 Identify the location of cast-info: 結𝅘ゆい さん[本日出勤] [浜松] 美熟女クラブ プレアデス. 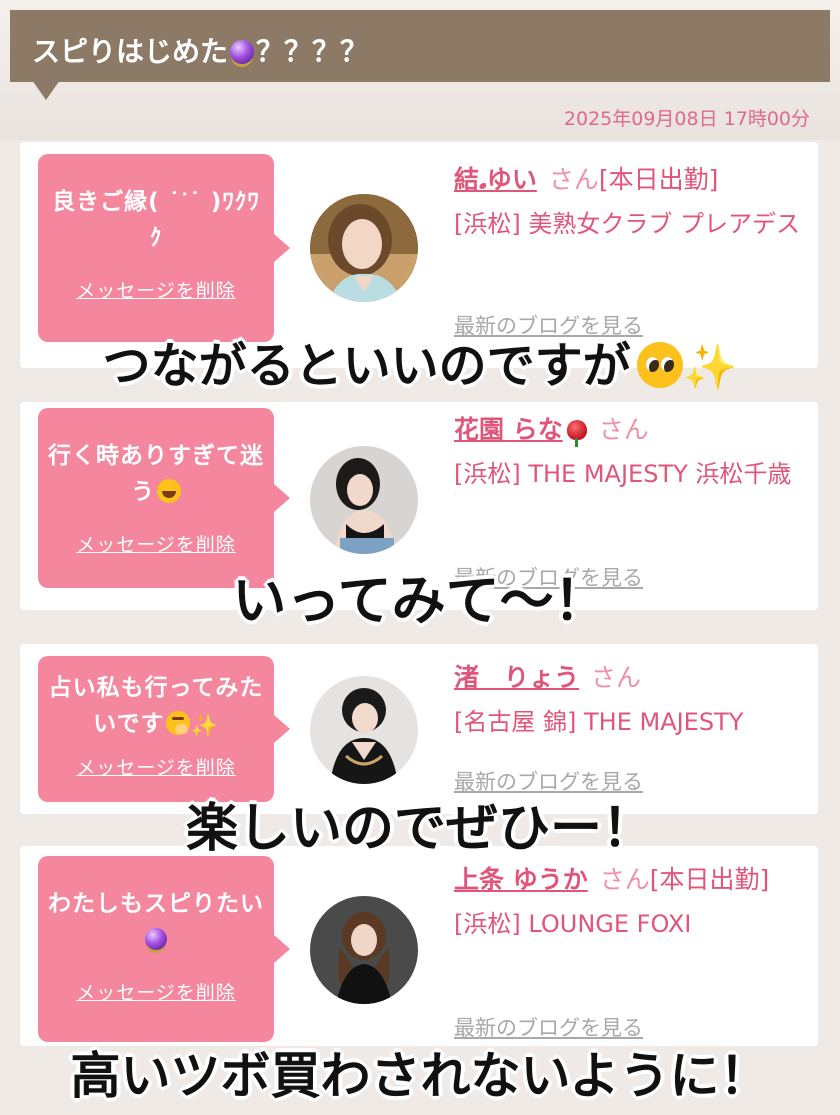
(631, 202).